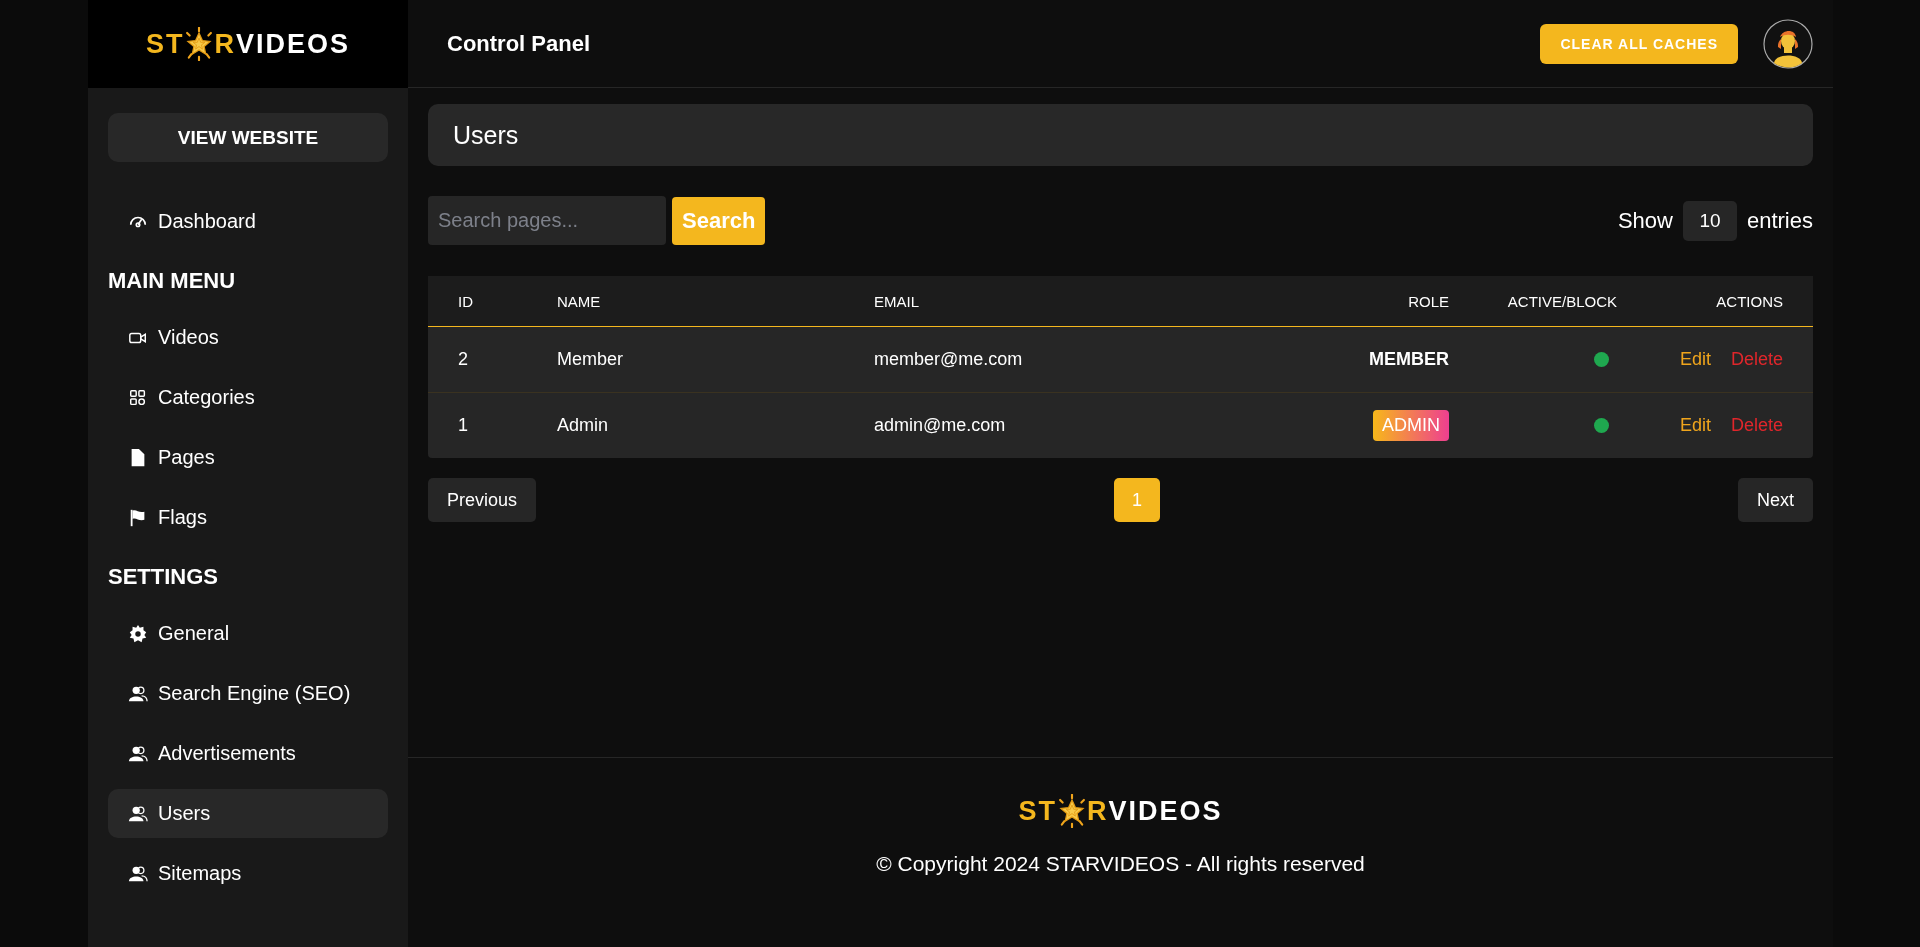  Describe the element at coordinates (248, 397) in the screenshot. I see `sidebar-item: Categories` at that location.